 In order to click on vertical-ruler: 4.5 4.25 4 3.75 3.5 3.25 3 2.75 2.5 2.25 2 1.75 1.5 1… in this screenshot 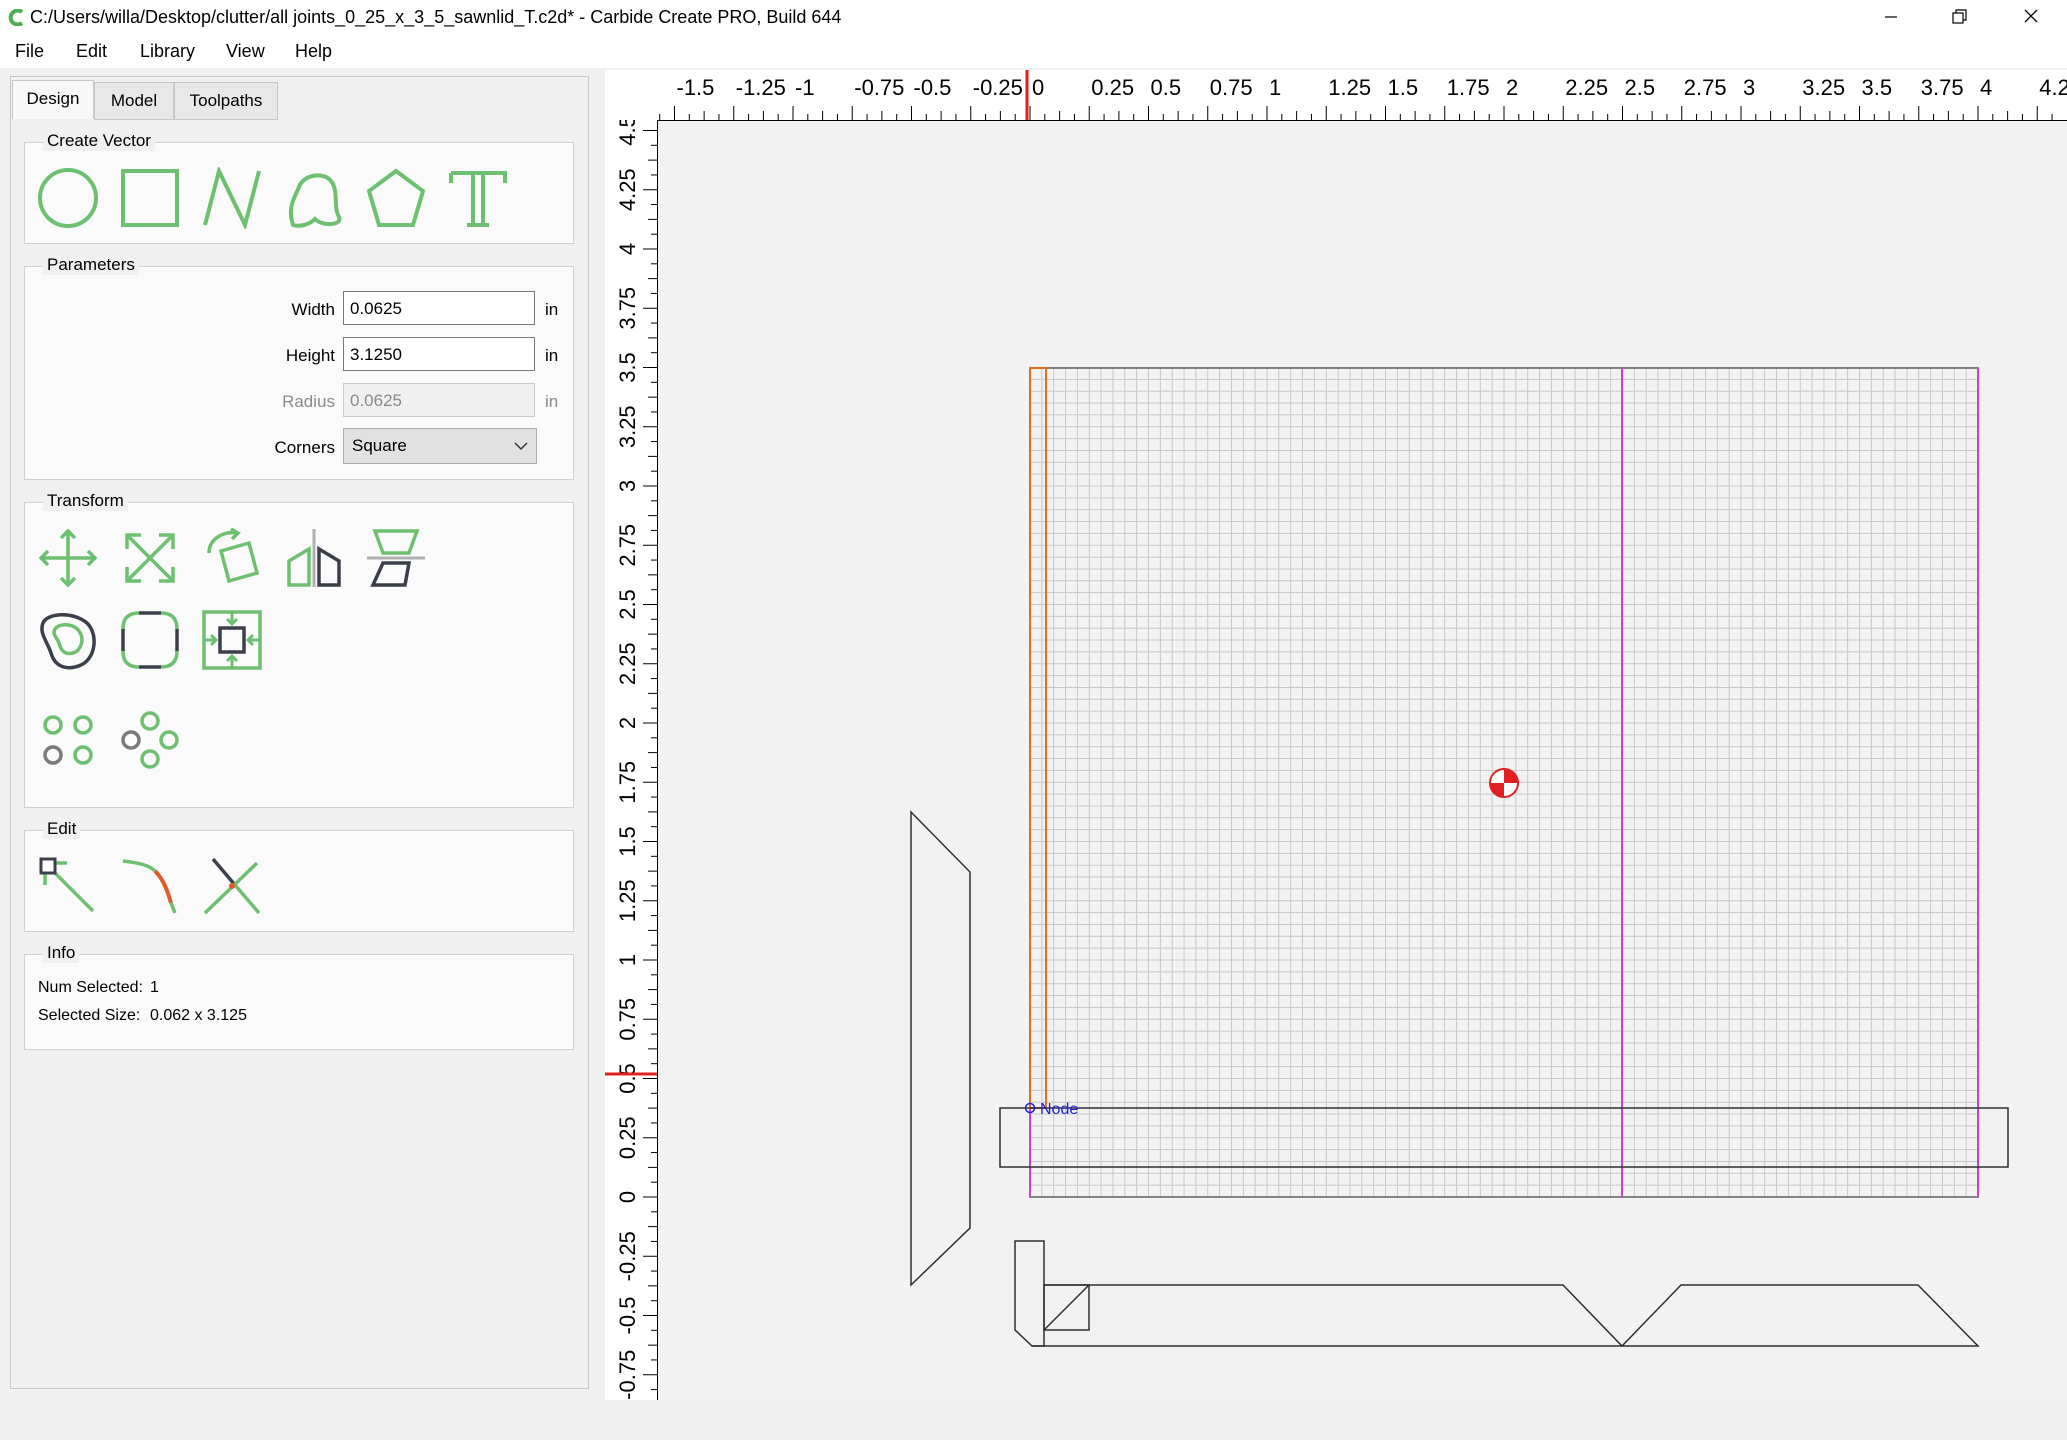, I will do `click(631, 757)`.